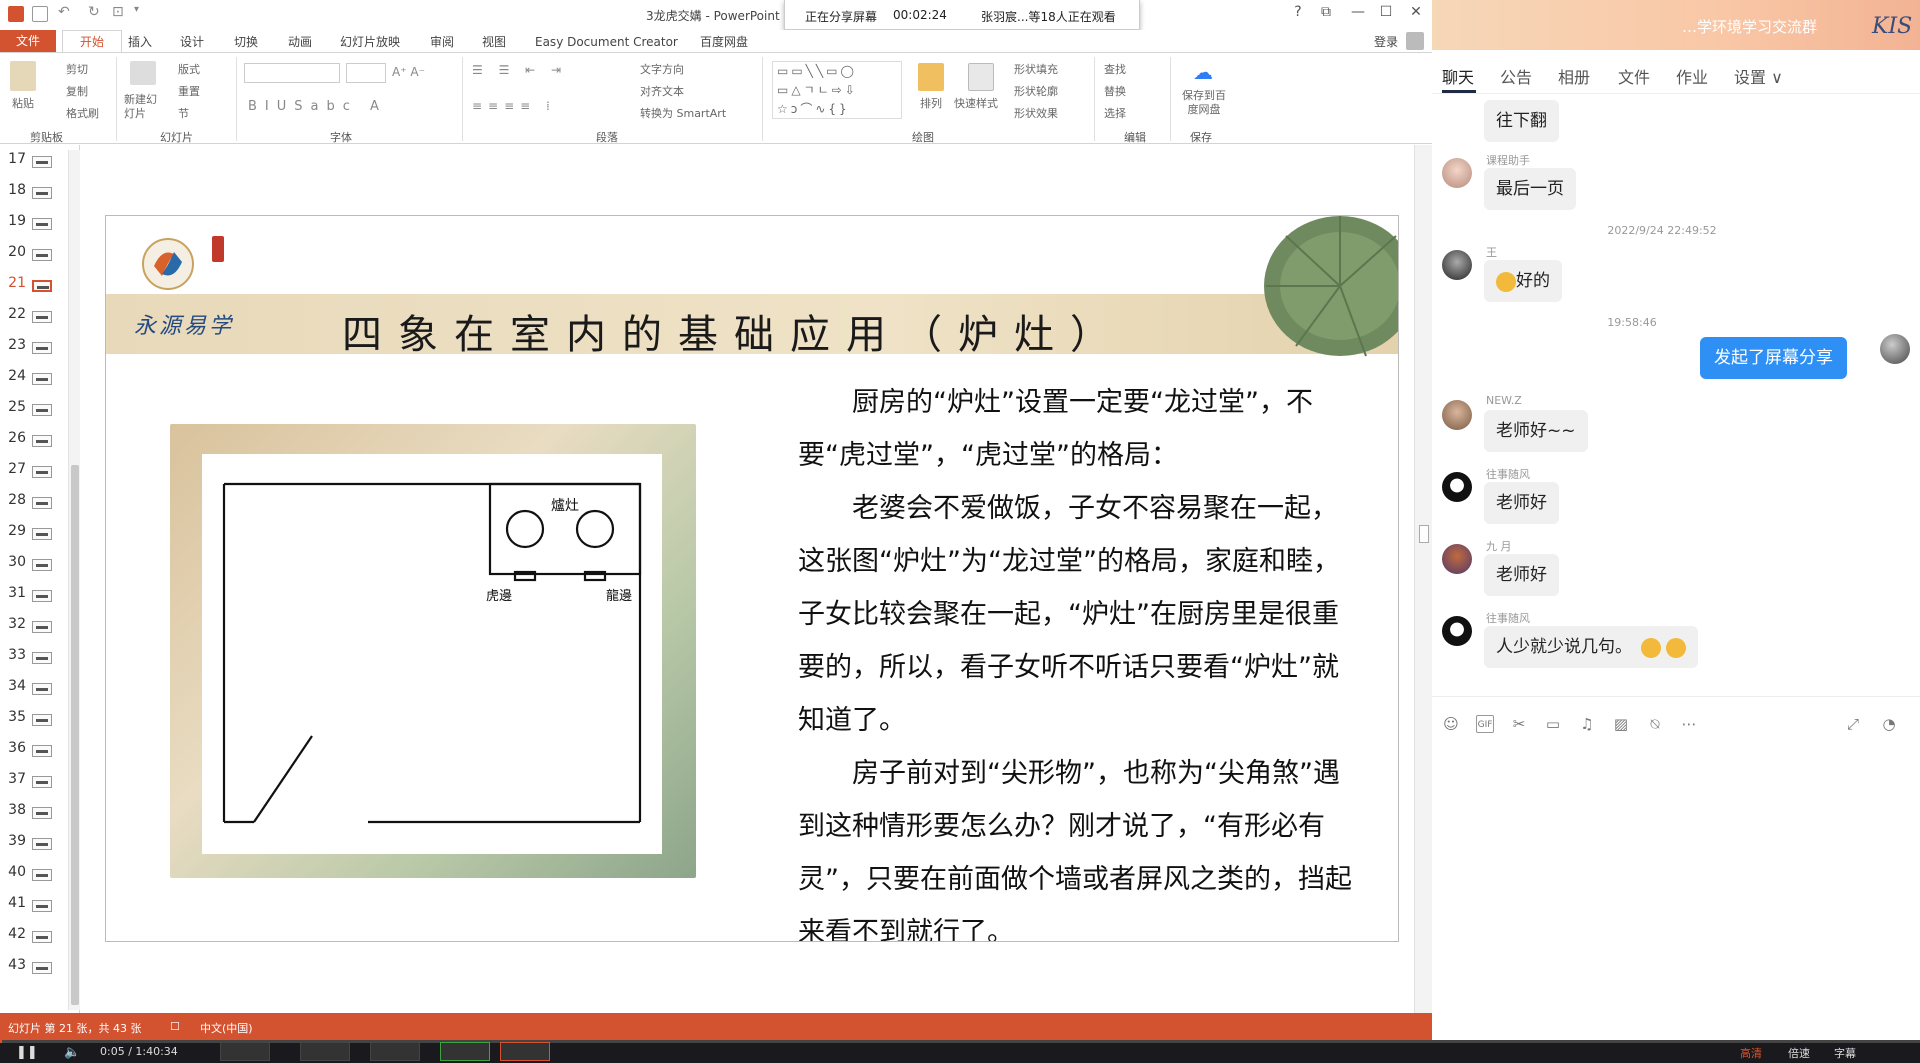 Image resolution: width=1920 pixels, height=1063 pixels. Describe the element at coordinates (136, 9) in the screenshot. I see `customize-quick-access-icon: ▾` at that location.